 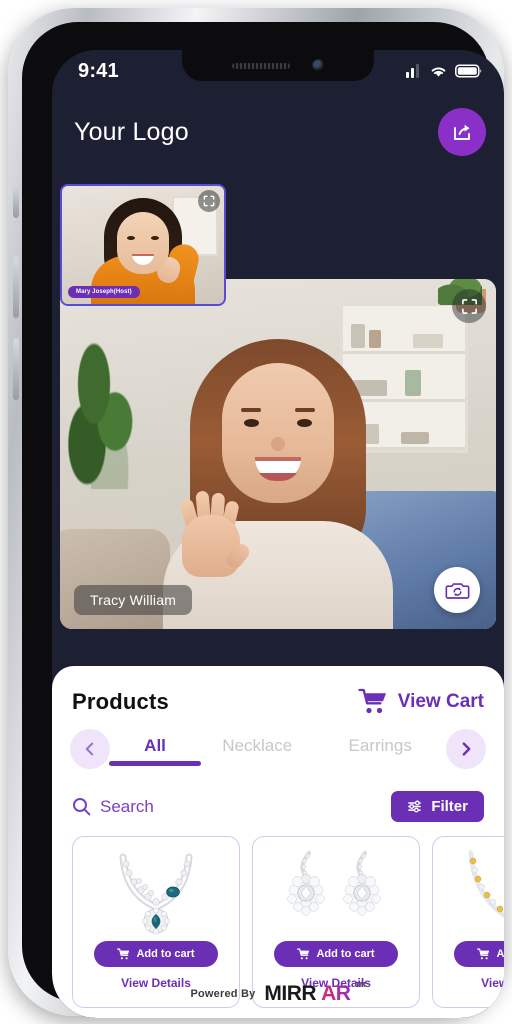 What do you see at coordinates (120, 701) in the screenshot?
I see `page-title: Products` at bounding box center [120, 701].